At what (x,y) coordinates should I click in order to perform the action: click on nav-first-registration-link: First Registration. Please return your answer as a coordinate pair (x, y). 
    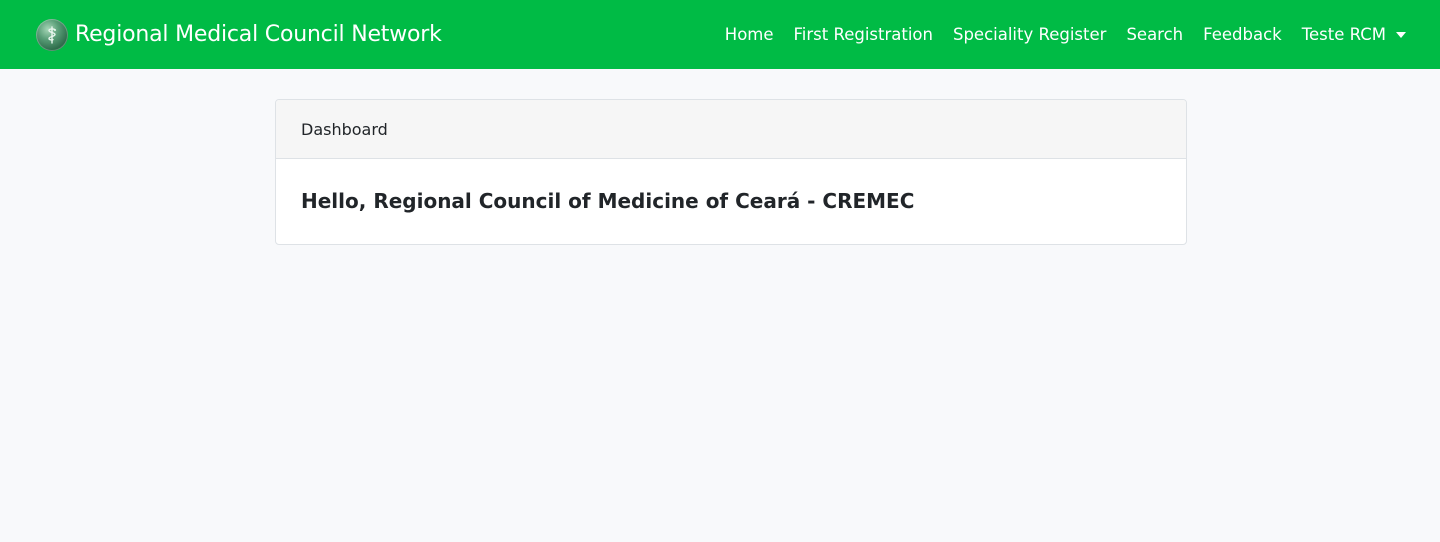
    Looking at the image, I should click on (863, 34).